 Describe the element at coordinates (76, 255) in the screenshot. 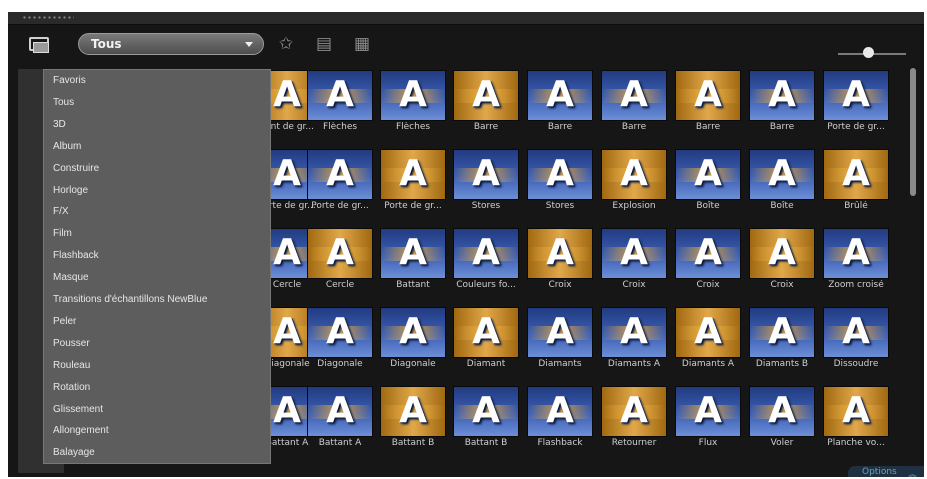

I see `category-option: Flashback` at that location.